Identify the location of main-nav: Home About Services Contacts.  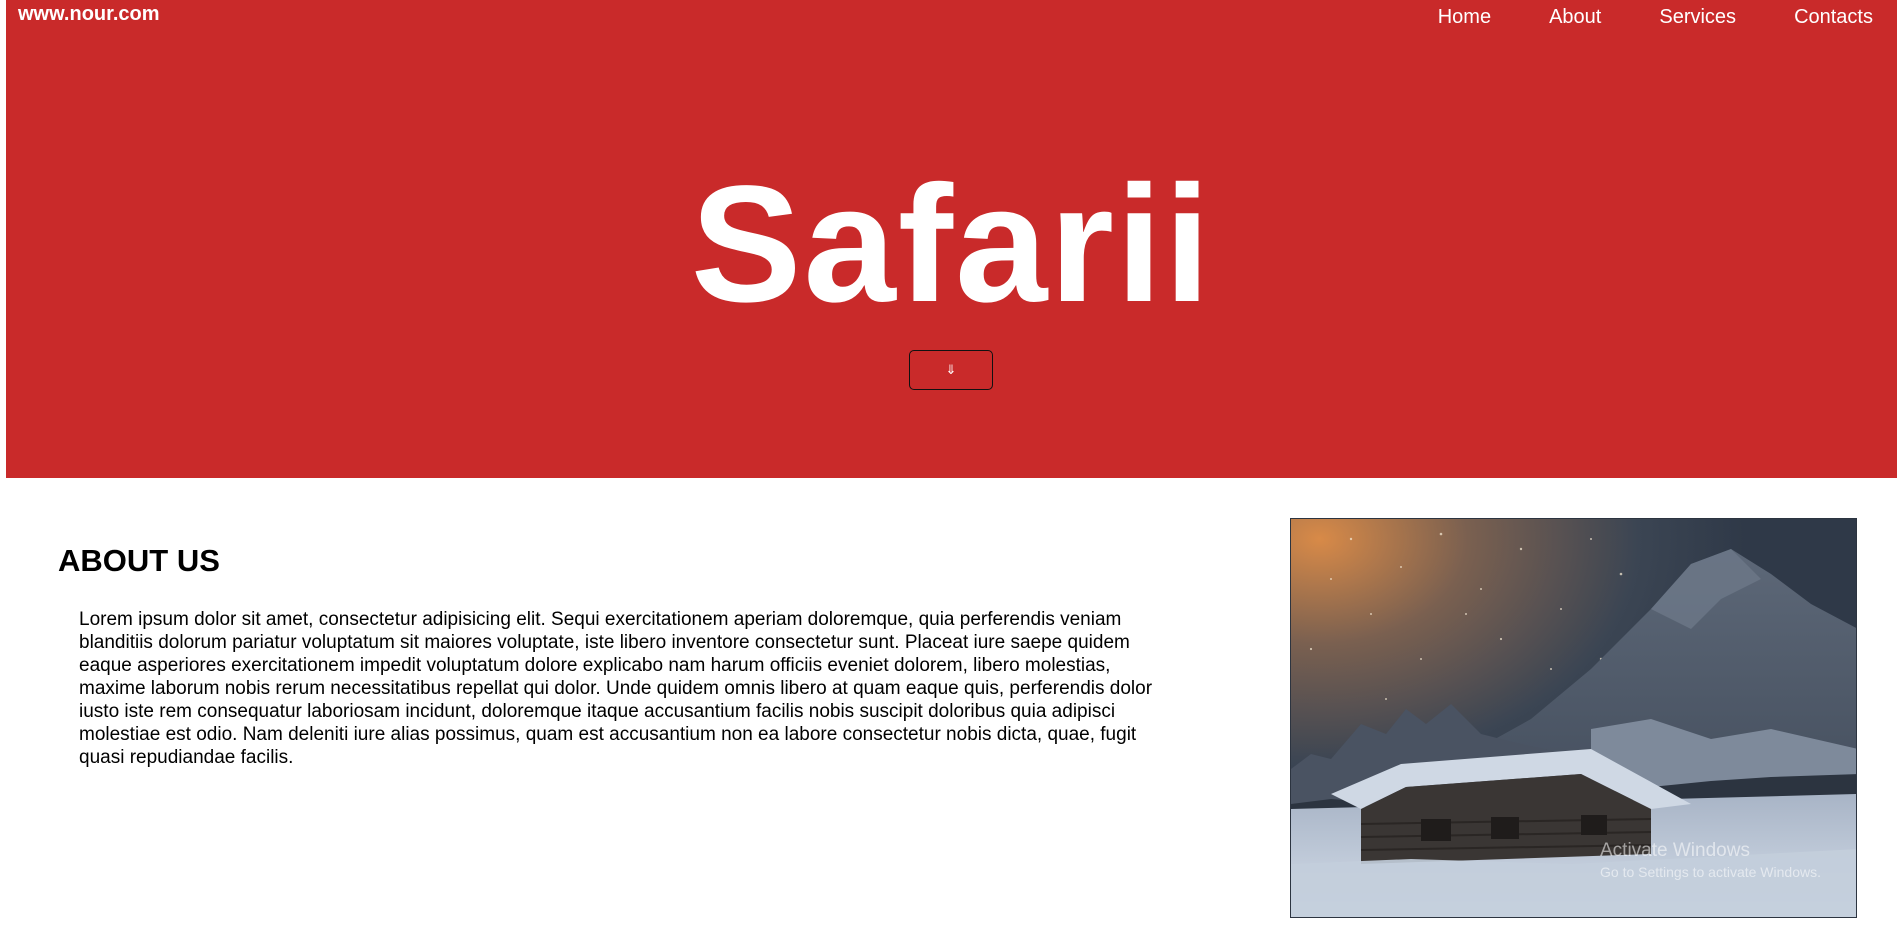
(1655, 17).